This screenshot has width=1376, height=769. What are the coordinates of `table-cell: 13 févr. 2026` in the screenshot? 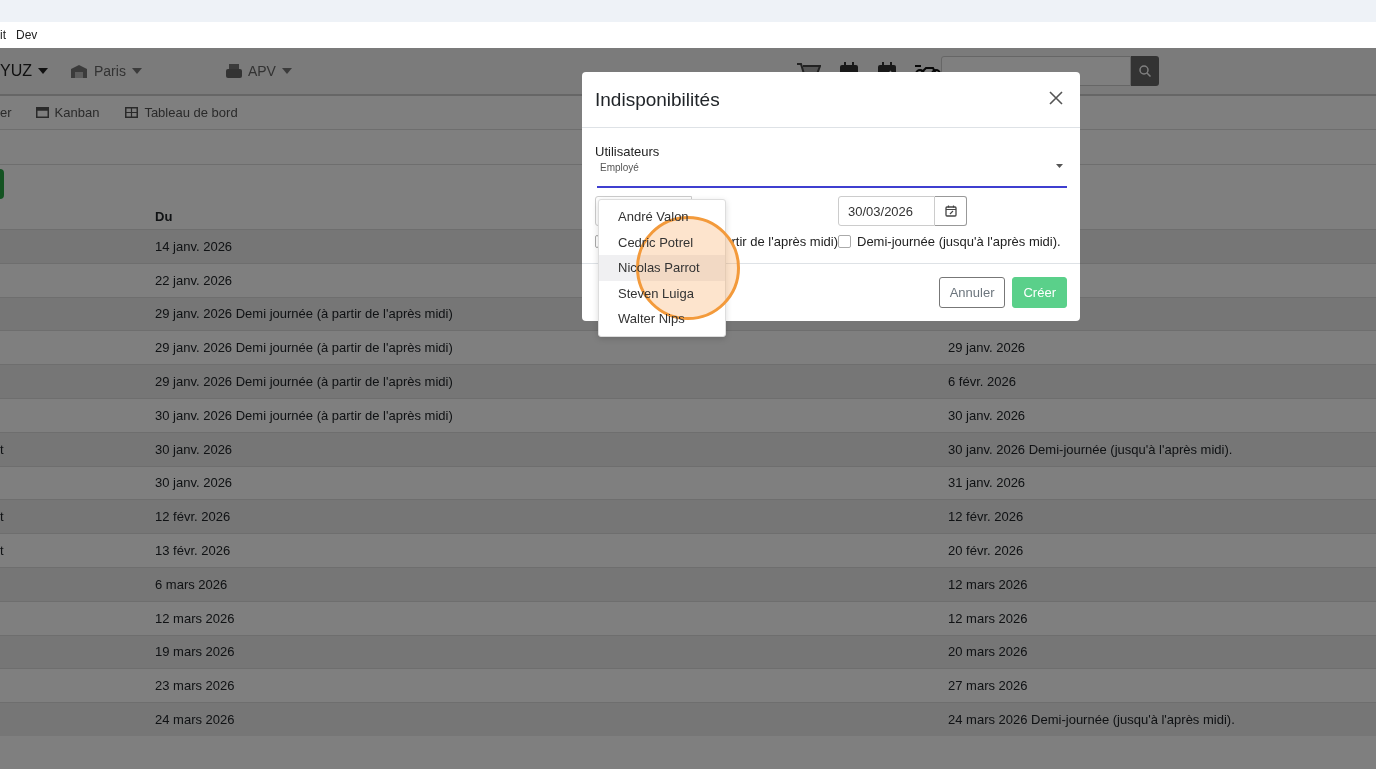 It's located at (193, 551).